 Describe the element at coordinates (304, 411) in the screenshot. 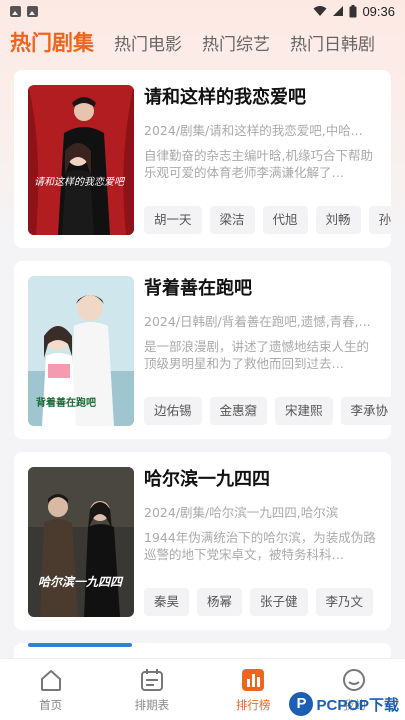

I see `cast-chip: 宋建熙` at that location.